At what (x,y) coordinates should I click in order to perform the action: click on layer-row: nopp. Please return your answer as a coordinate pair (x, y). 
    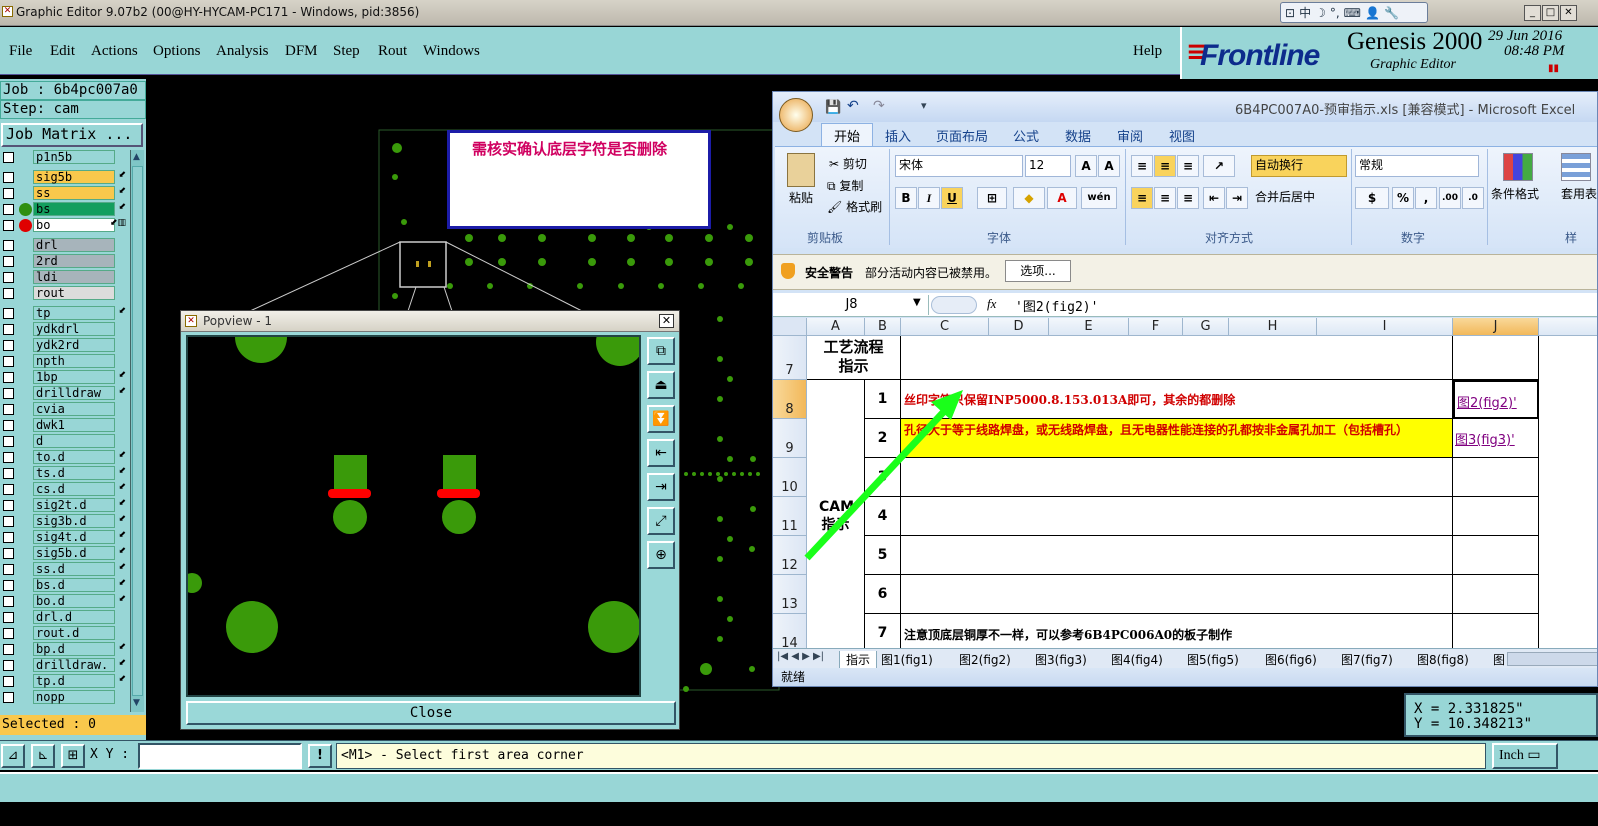
    Looking at the image, I should click on (65, 697).